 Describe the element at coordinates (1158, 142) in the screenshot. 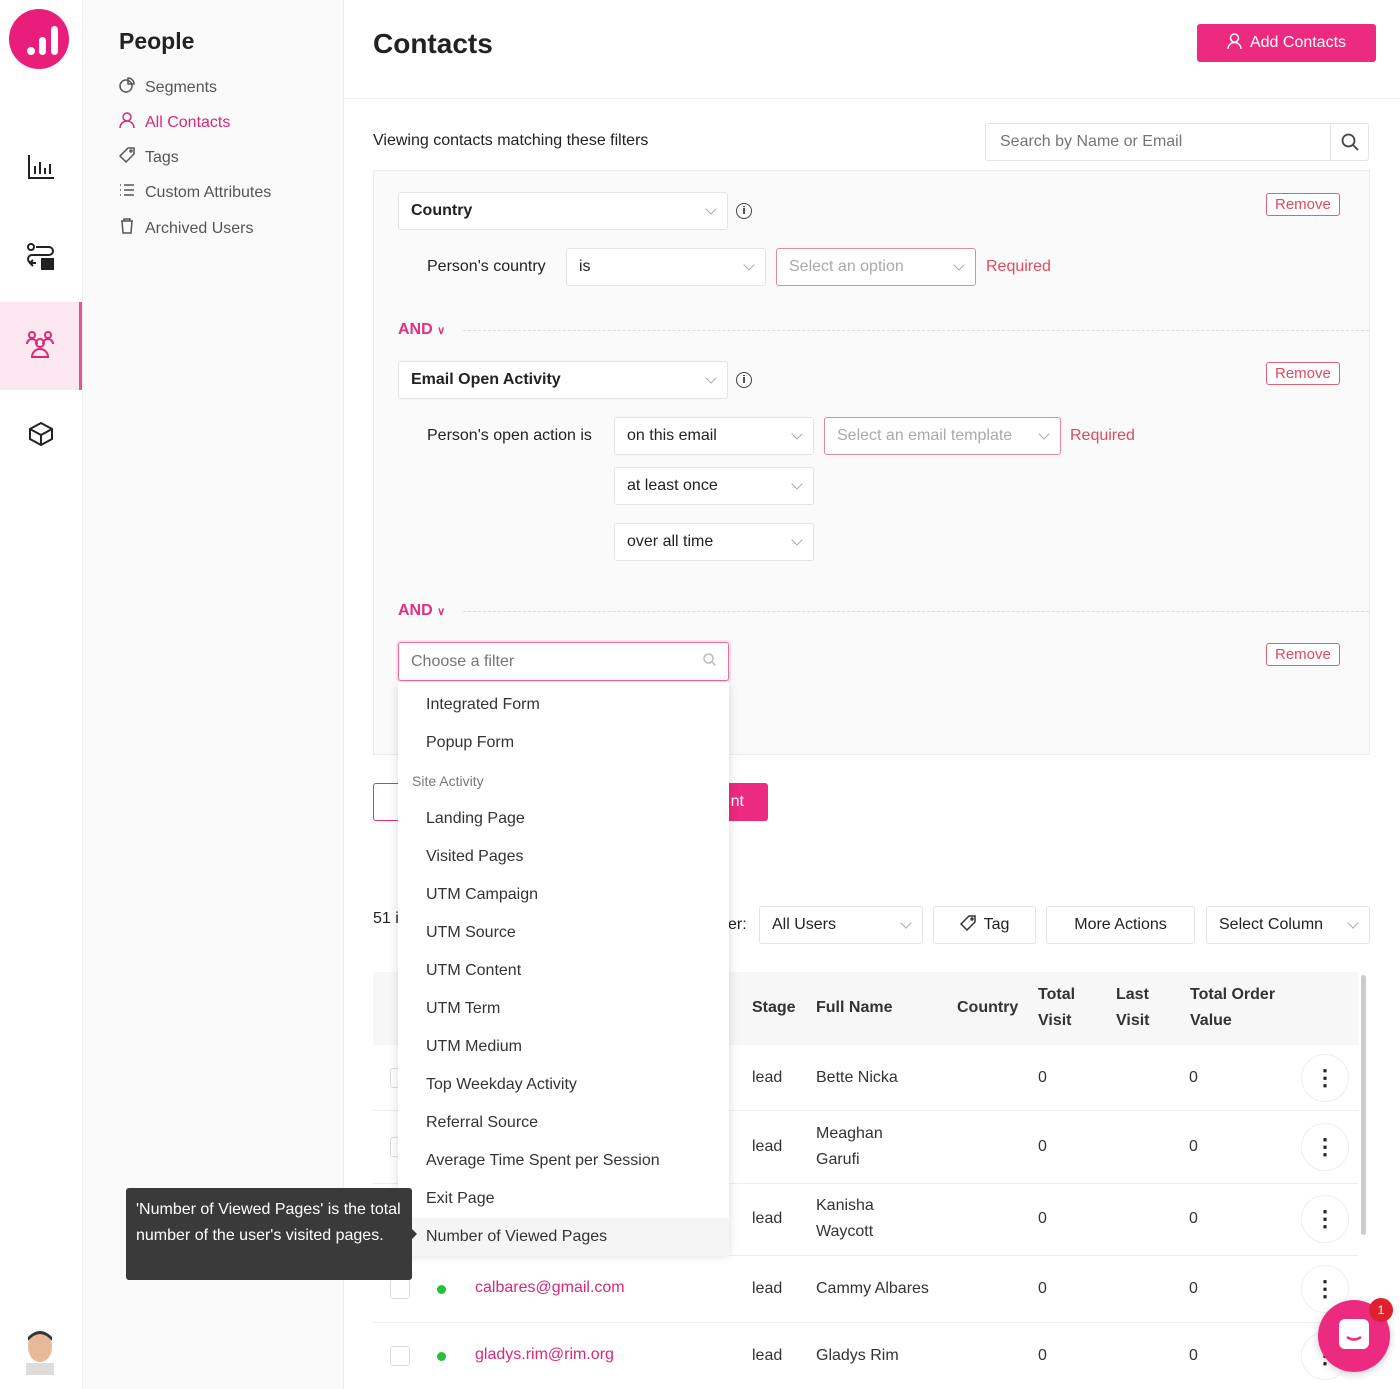

I see `search-input` at that location.